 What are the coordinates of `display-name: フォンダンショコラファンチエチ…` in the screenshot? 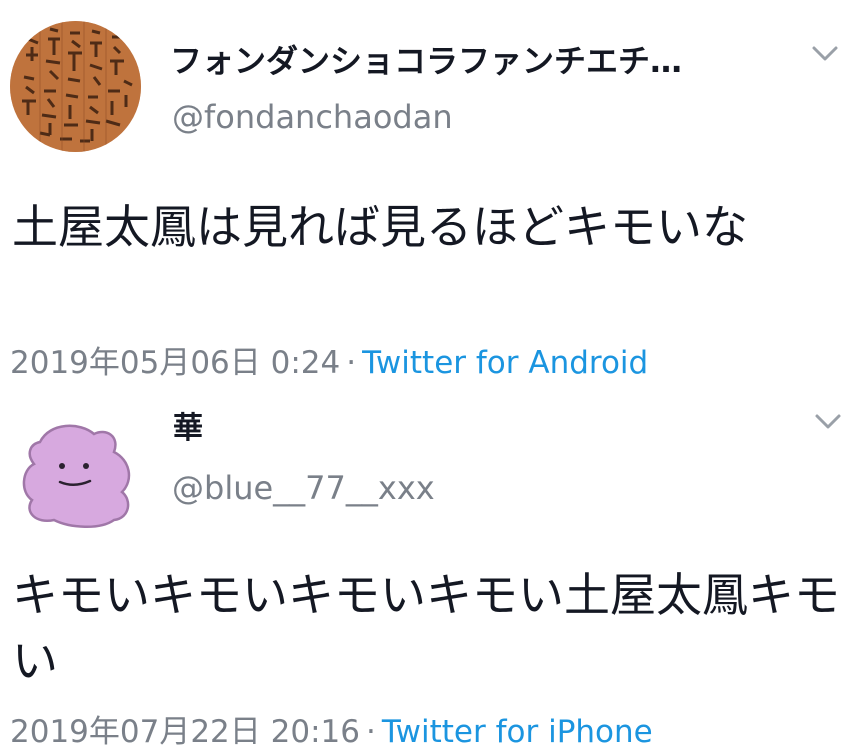 It's located at (470, 59).